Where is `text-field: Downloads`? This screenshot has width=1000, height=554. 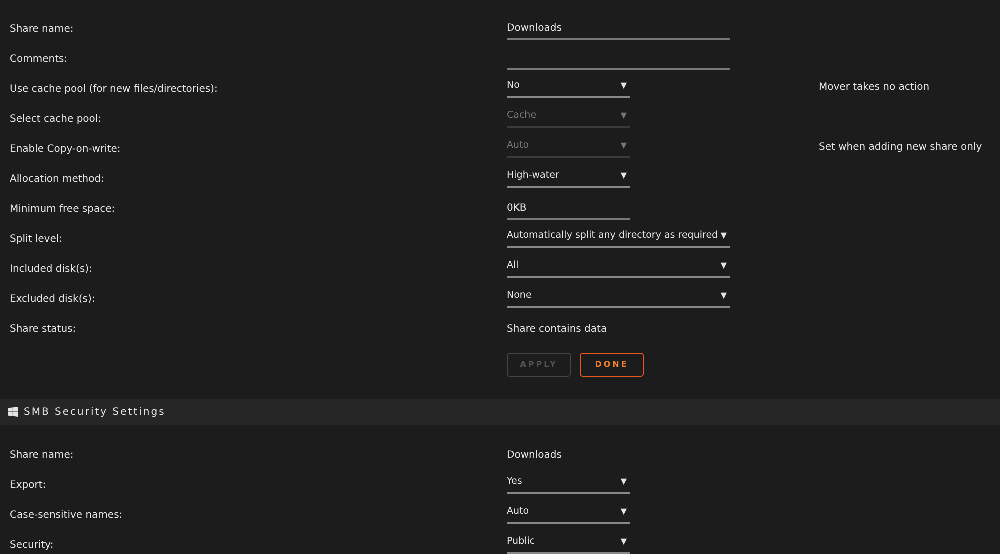 text-field: Downloads is located at coordinates (618, 29).